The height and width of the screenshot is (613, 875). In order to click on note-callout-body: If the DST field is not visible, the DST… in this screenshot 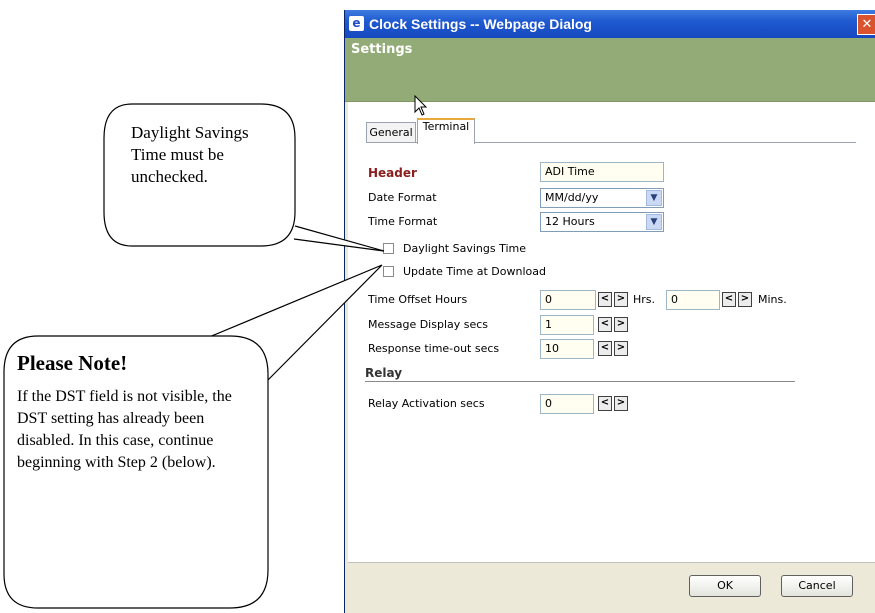, I will do `click(124, 429)`.